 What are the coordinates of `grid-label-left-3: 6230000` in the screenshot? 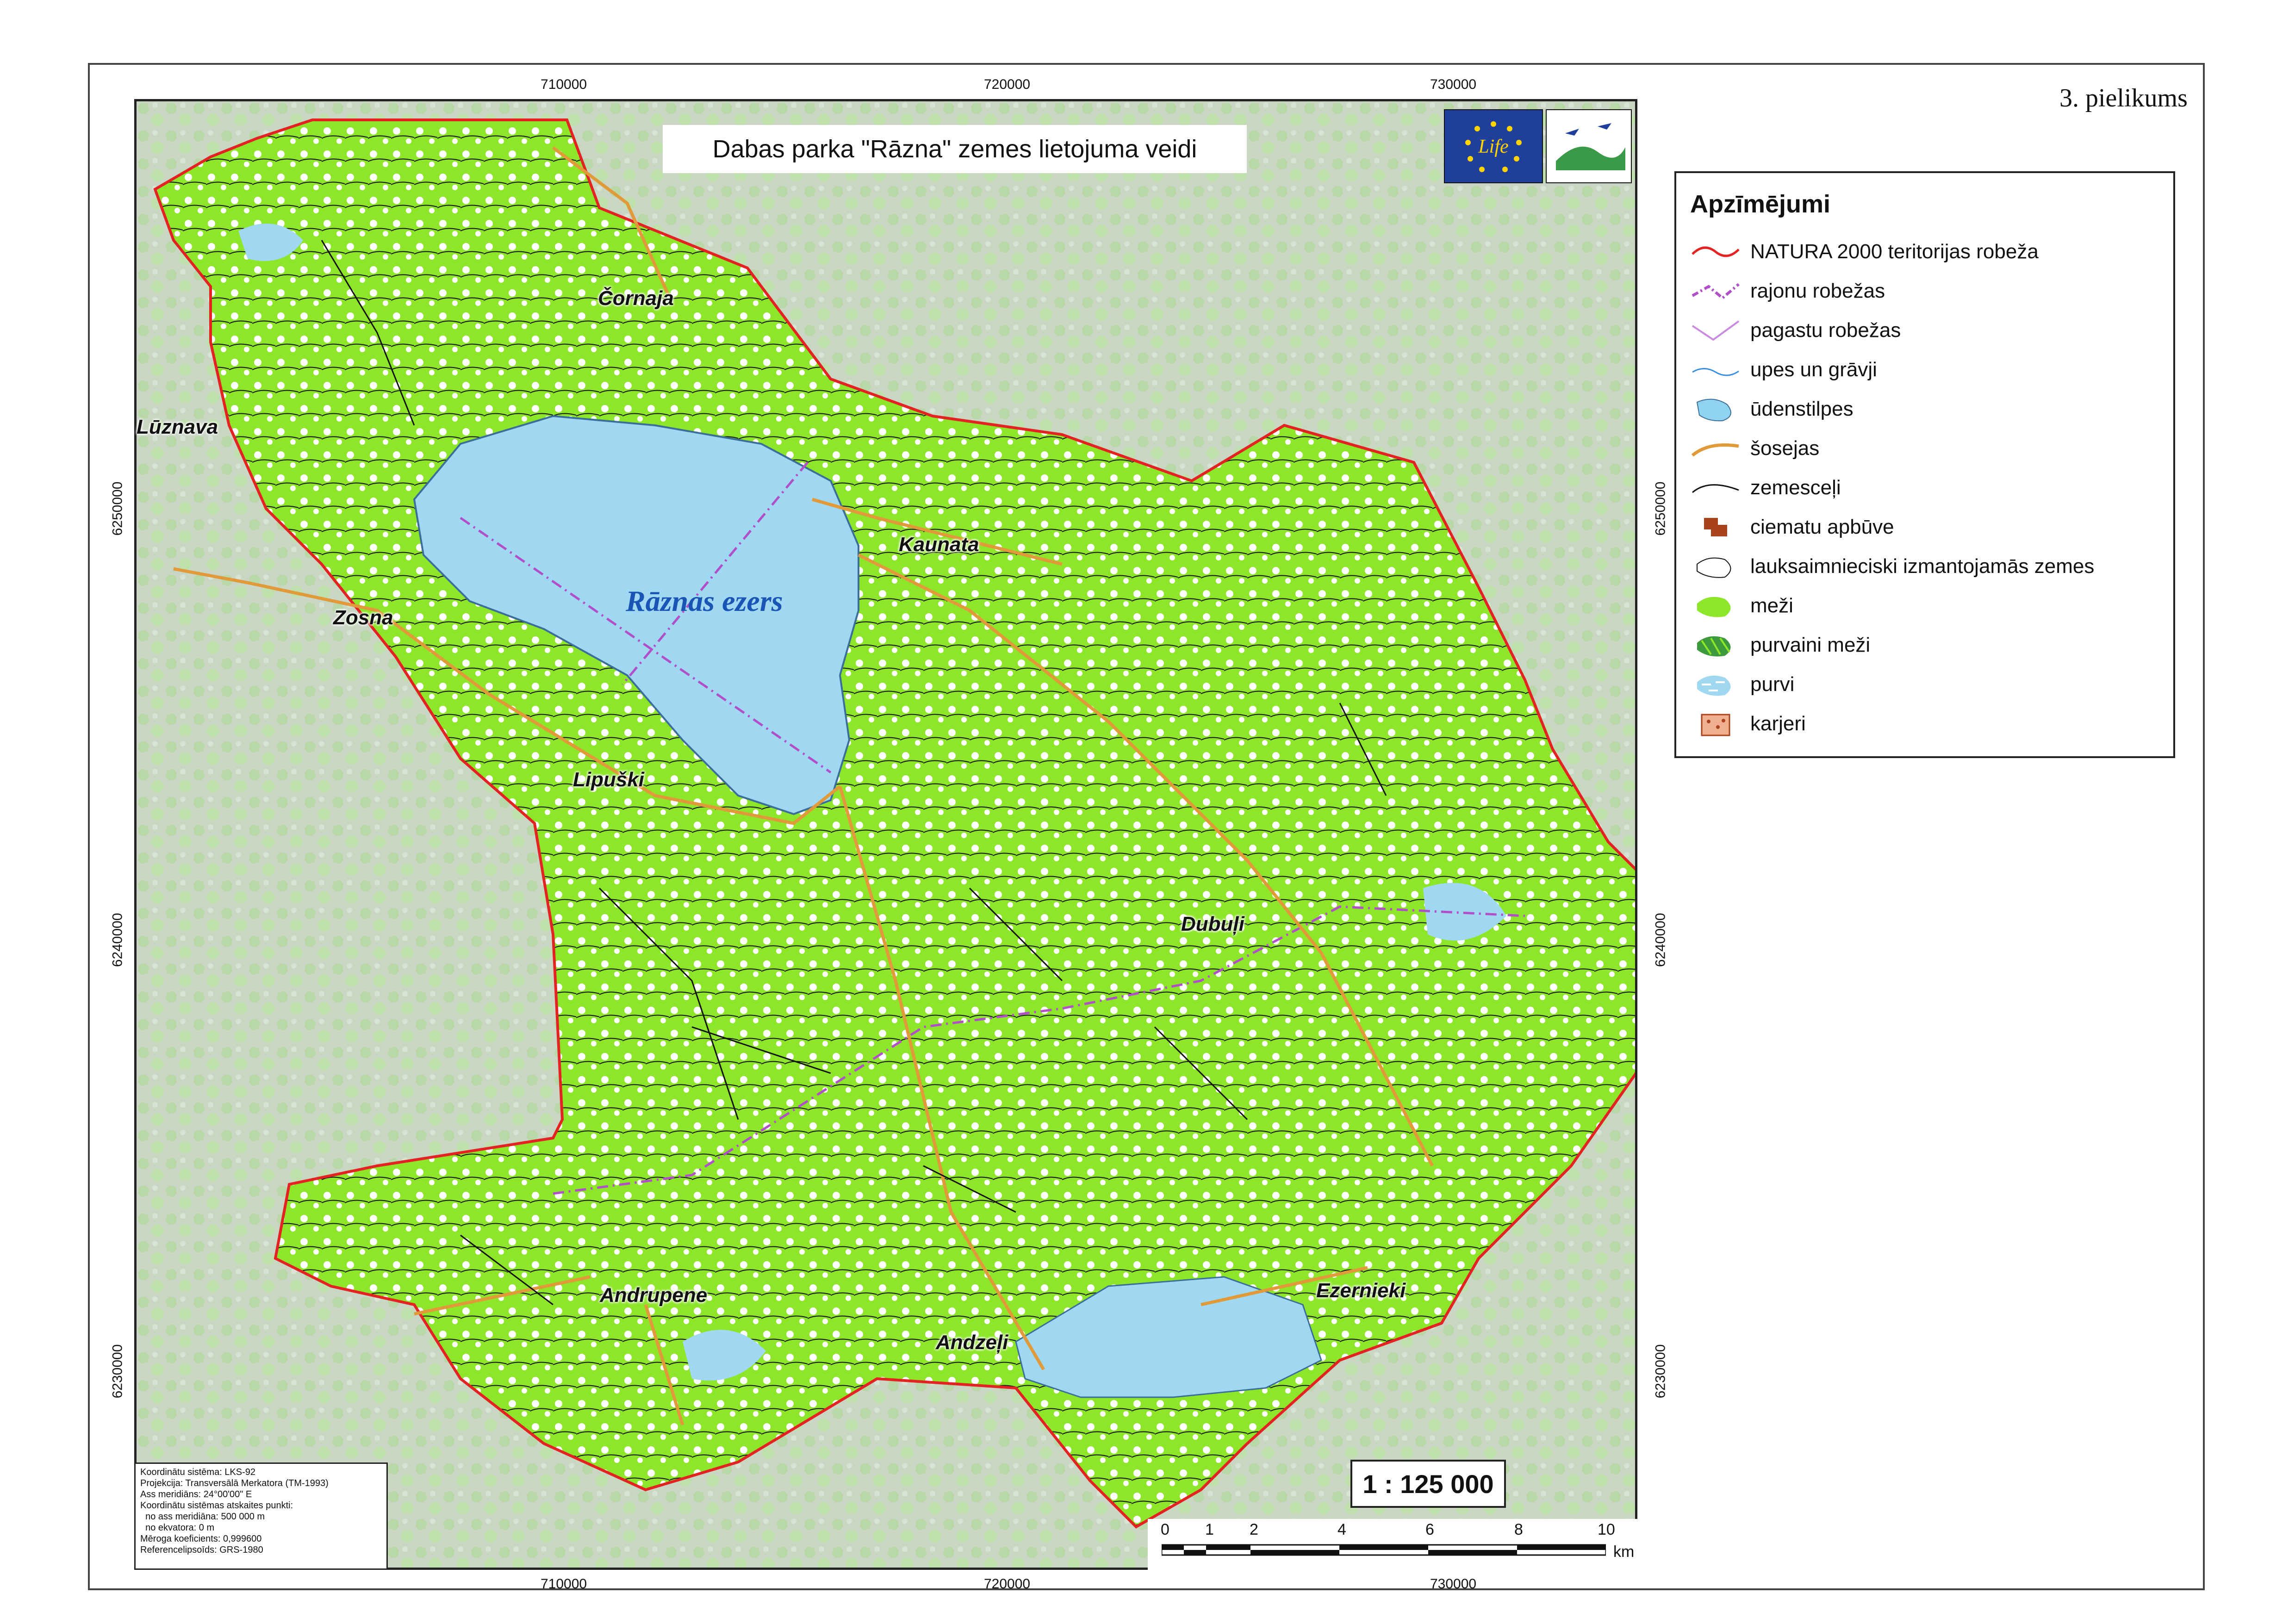 It's located at (117, 1371).